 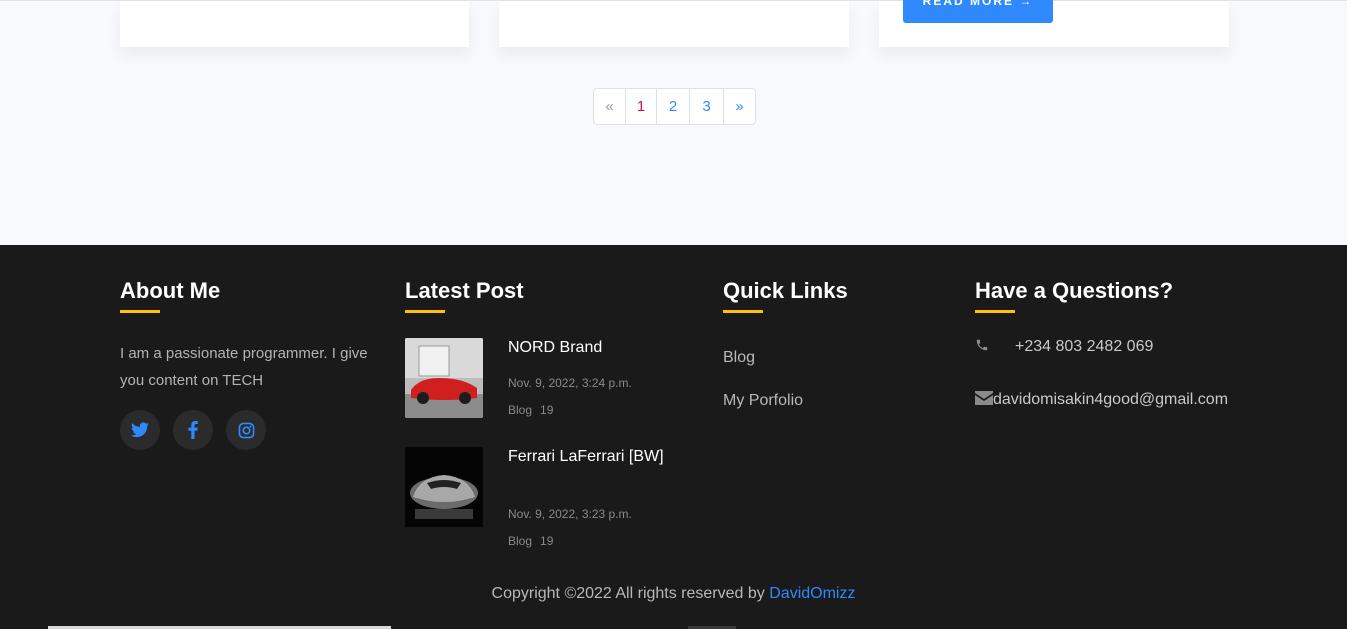 I want to click on contact-phone-text: +234 803 2482 069, so click(x=1084, y=347).